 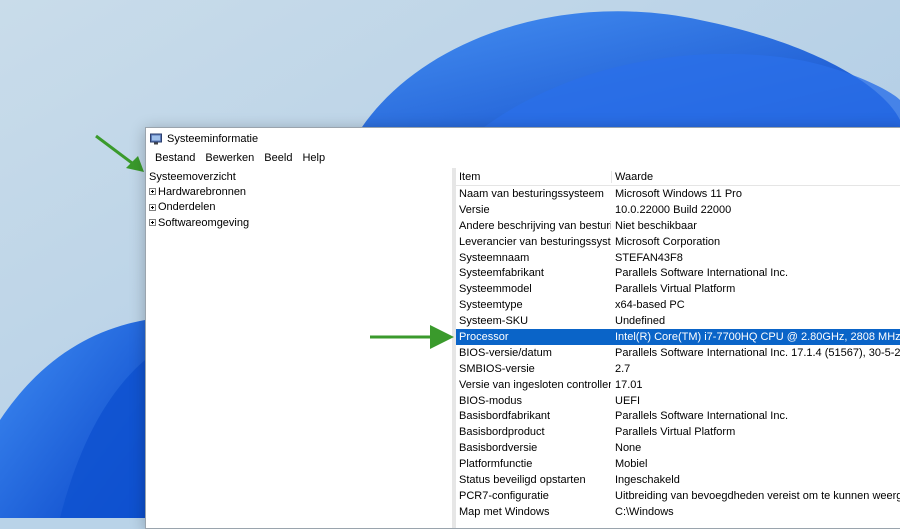 I want to click on row-item: Versie van ingesloten controller, so click(x=535, y=384).